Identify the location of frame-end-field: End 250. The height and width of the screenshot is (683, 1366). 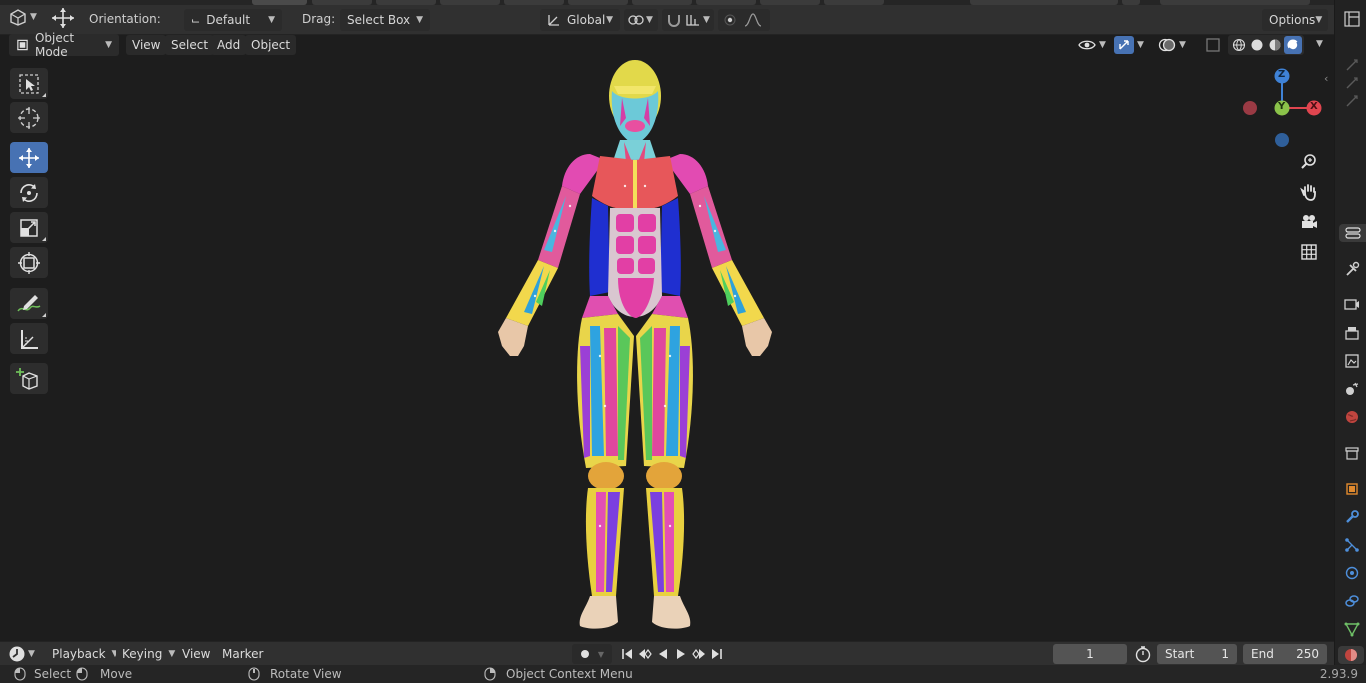
(1285, 654).